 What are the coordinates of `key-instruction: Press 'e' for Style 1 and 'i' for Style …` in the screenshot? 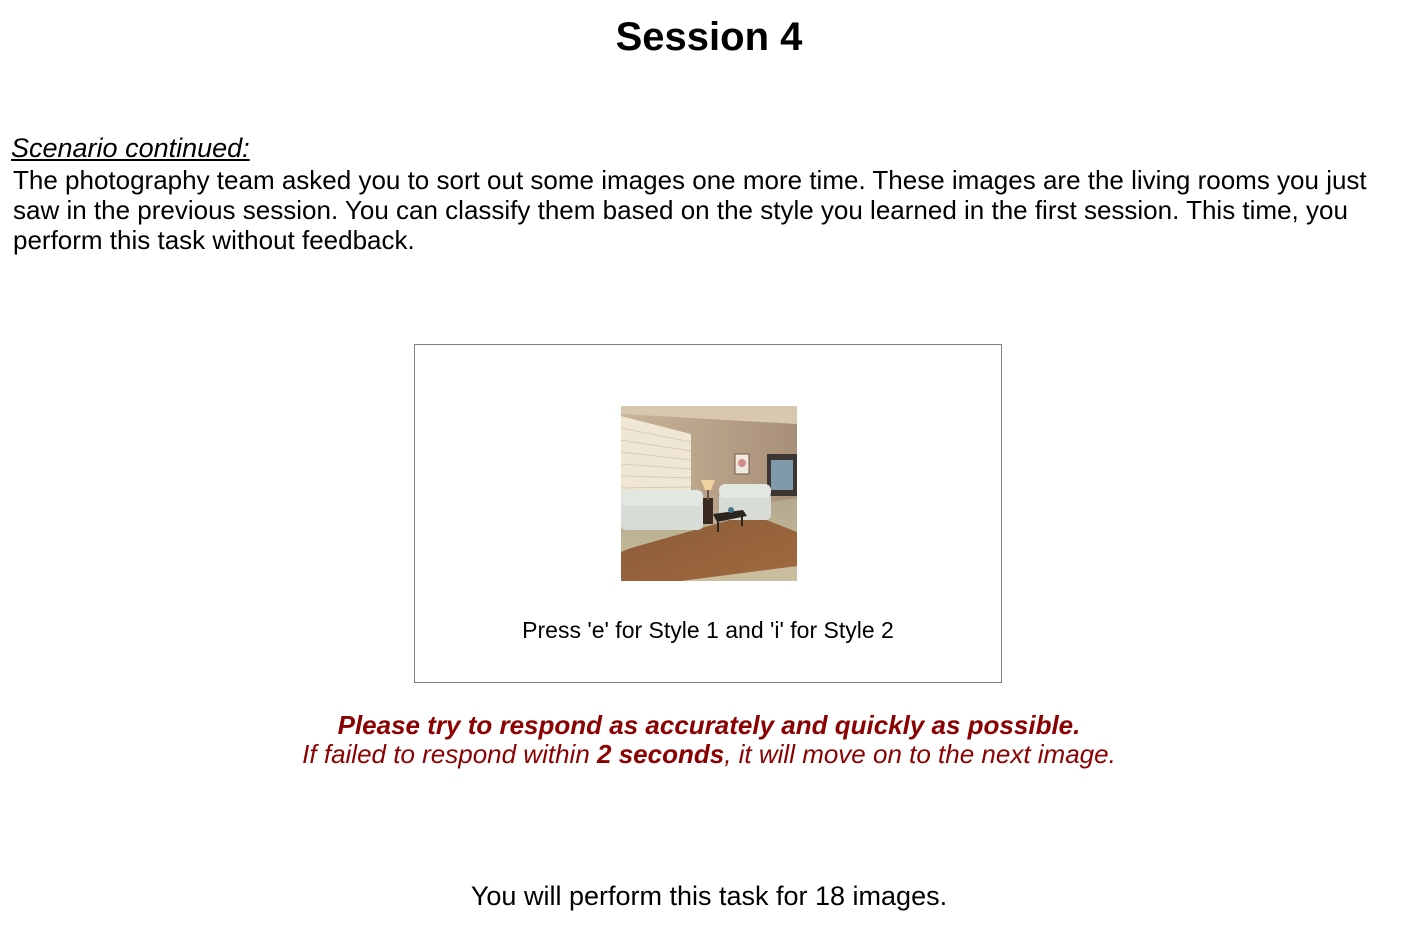 It's located at (708, 630).